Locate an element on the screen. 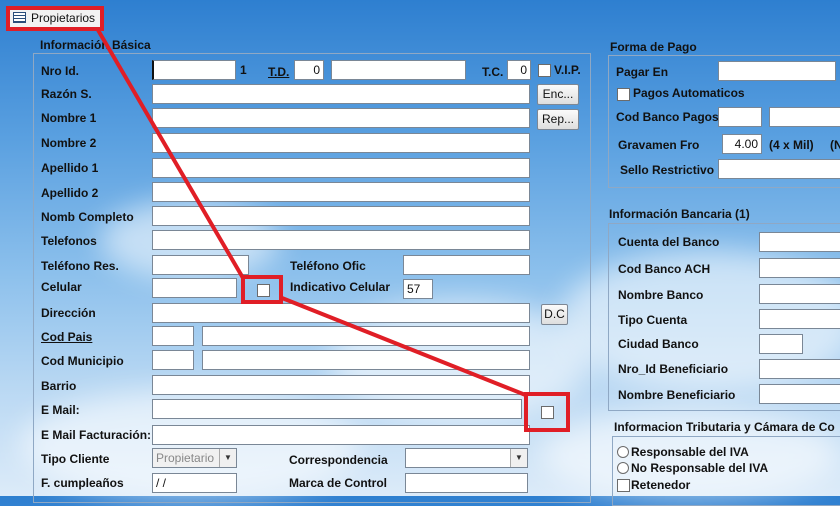 This screenshot has height=506, width=840. vip-checkbox is located at coordinates (544, 70).